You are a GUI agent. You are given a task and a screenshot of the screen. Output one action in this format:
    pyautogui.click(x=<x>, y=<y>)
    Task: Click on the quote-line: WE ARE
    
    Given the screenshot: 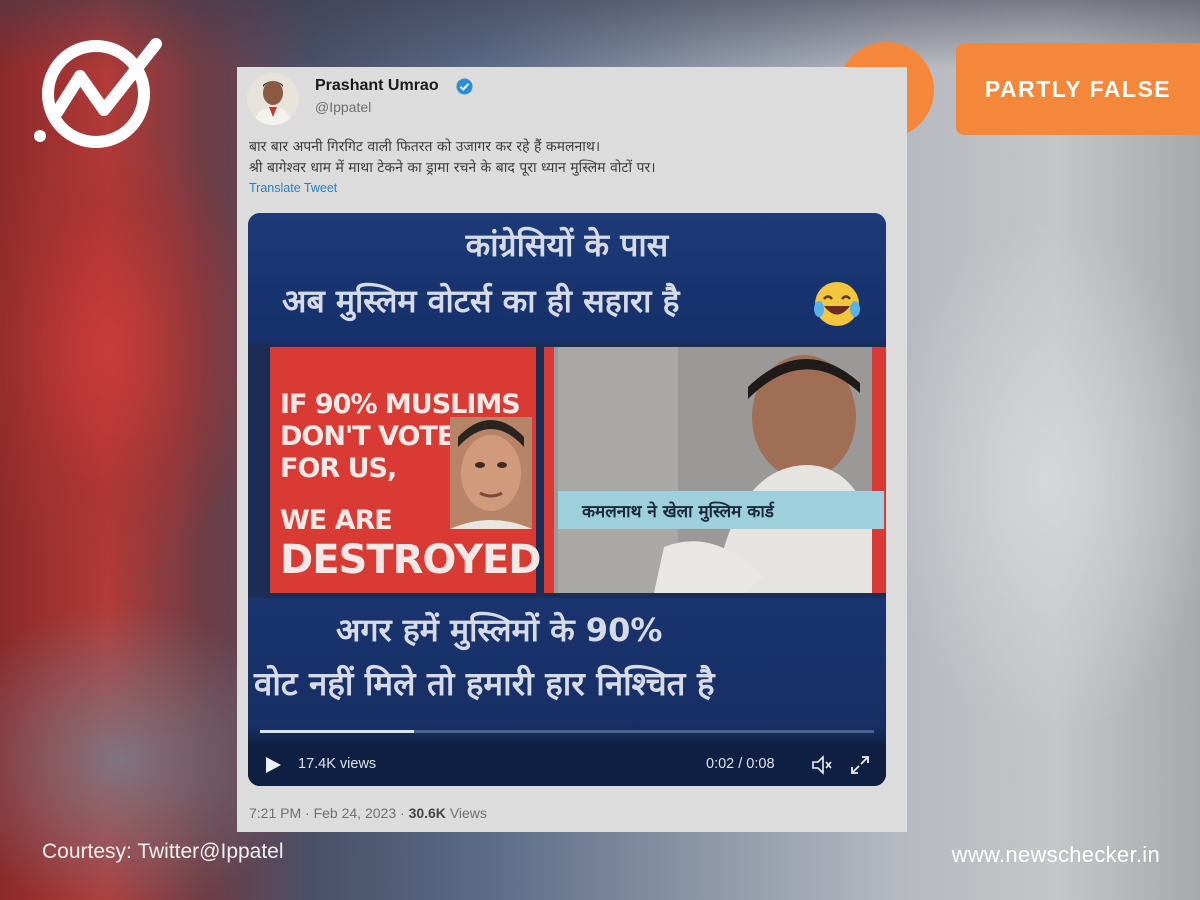 What is the action you would take?
    pyautogui.click(x=336, y=520)
    